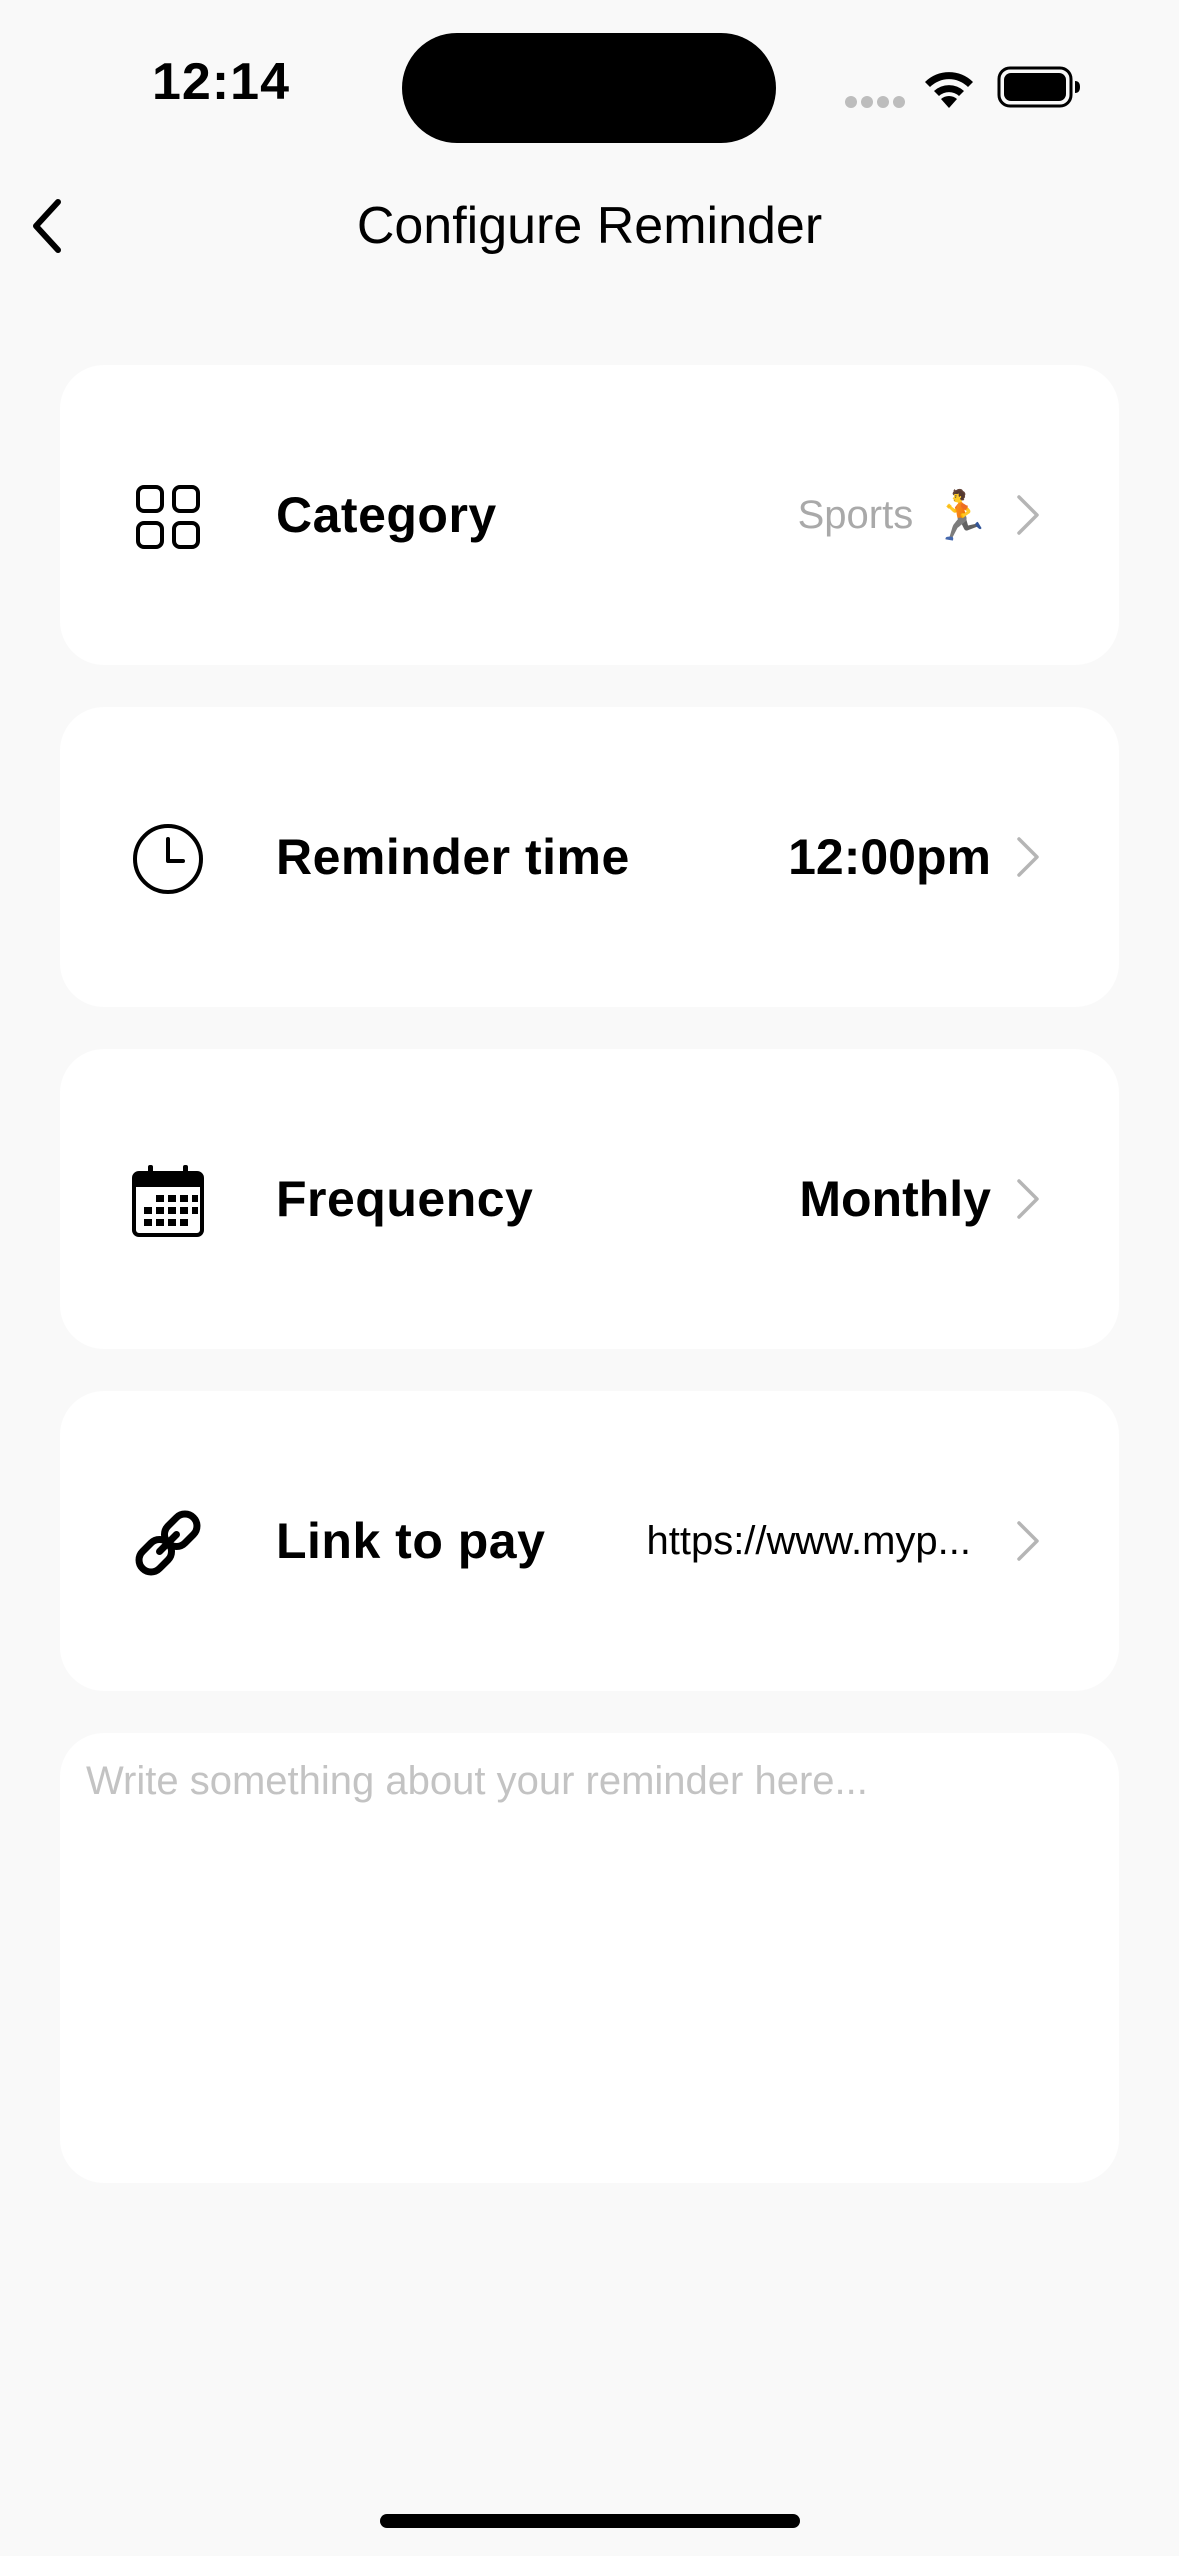 Image resolution: width=1179 pixels, height=2556 pixels. What do you see at coordinates (411, 1541) in the screenshot?
I see `link-to-pay-label: Link to pay` at bounding box center [411, 1541].